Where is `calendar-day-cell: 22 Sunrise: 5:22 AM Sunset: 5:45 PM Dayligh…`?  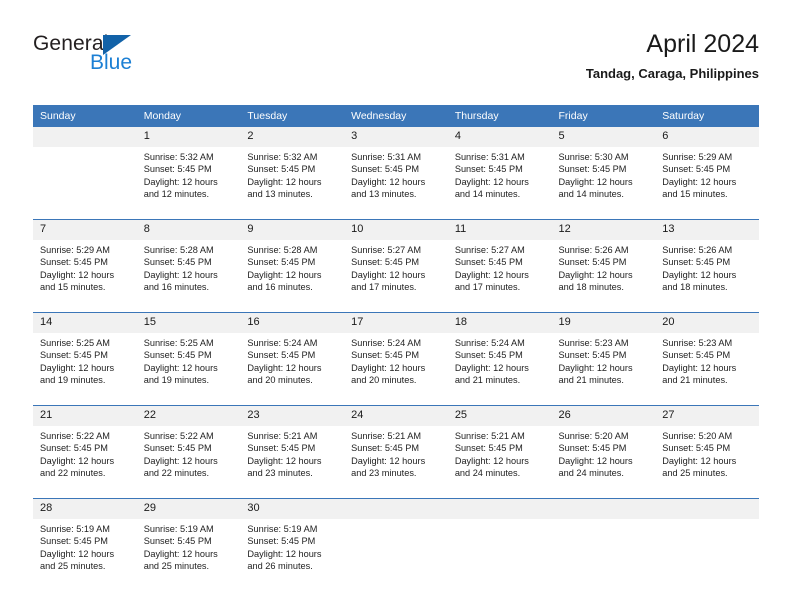 calendar-day-cell: 22 Sunrise: 5:22 AM Sunset: 5:45 PM Dayligh… is located at coordinates (188, 452).